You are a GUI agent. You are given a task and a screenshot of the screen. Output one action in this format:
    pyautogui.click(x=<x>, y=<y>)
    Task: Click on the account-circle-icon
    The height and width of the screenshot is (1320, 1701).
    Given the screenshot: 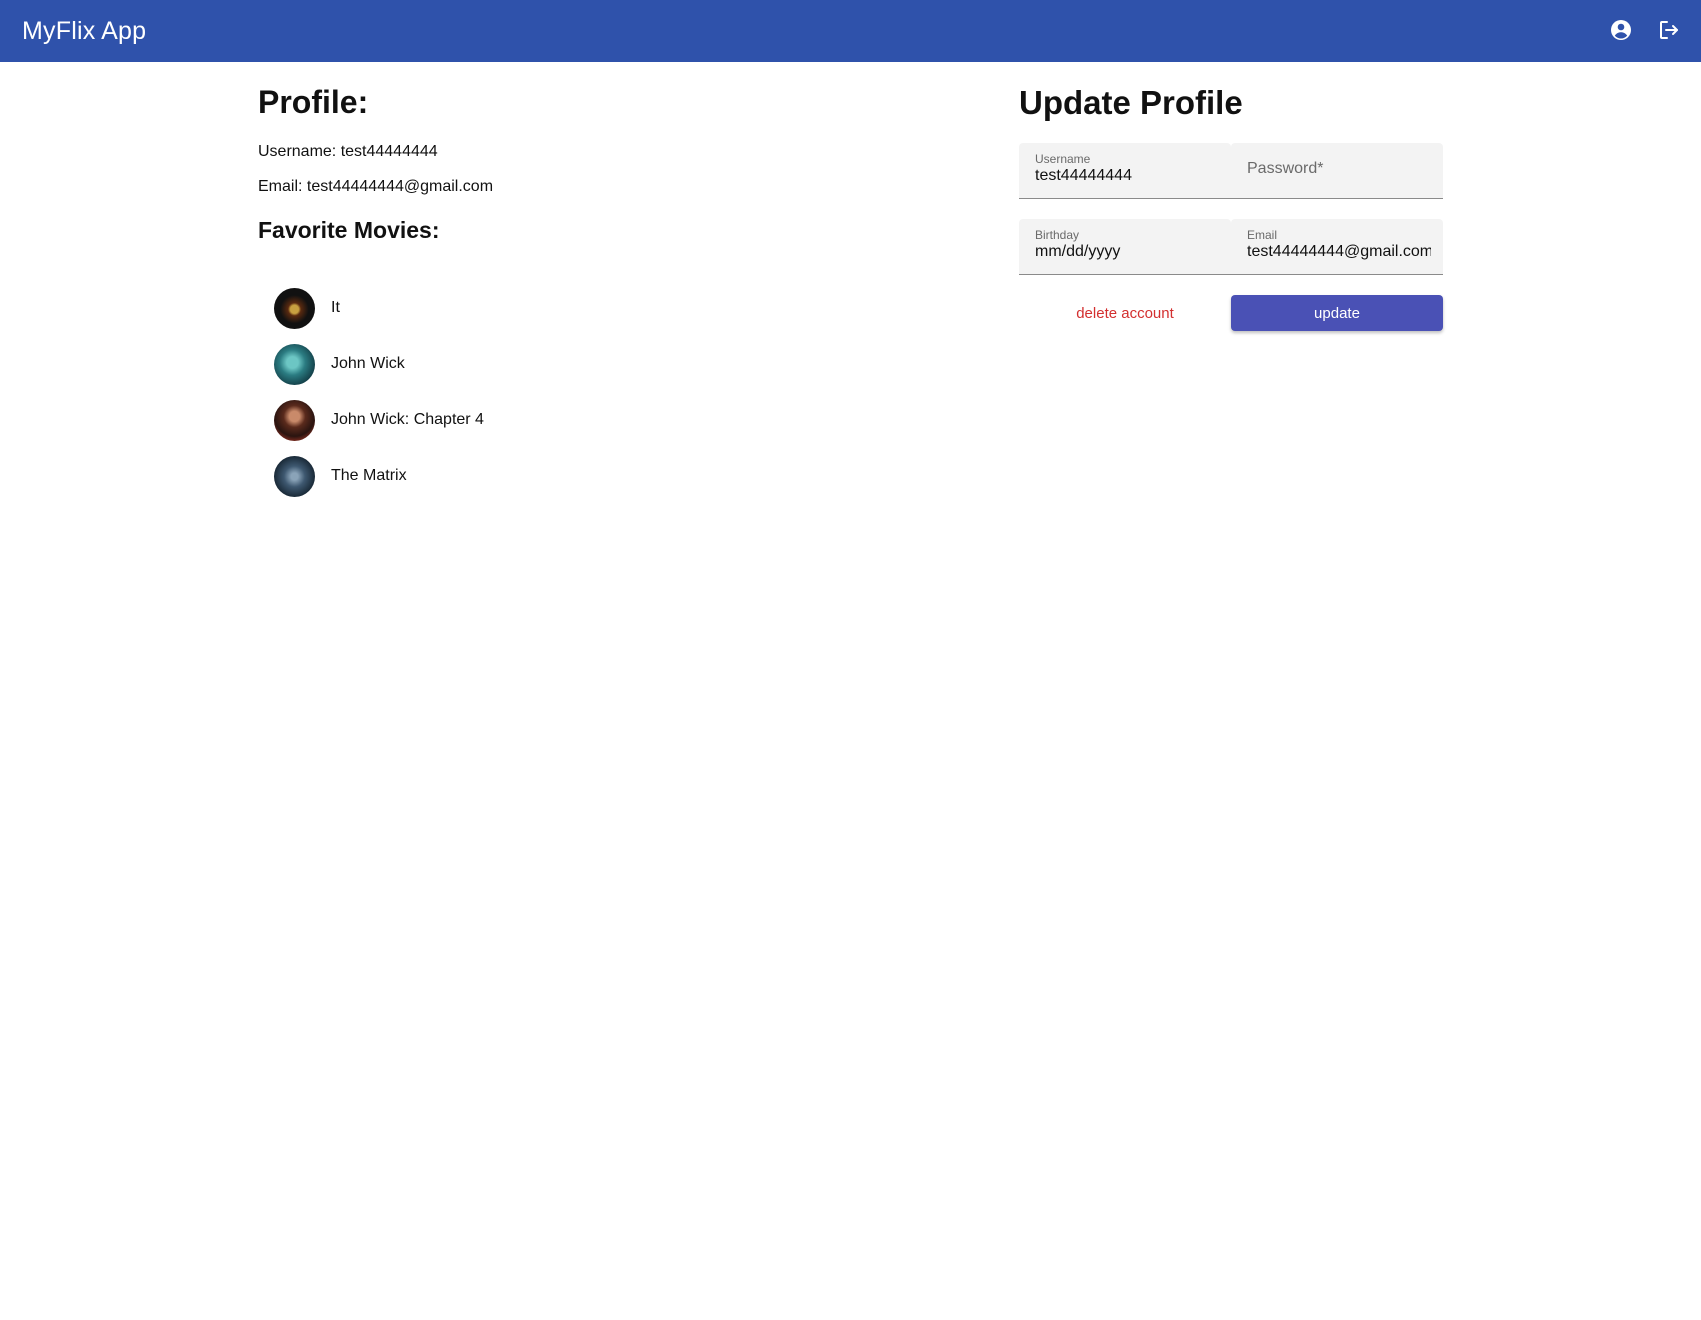 What is the action you would take?
    pyautogui.click(x=1621, y=30)
    